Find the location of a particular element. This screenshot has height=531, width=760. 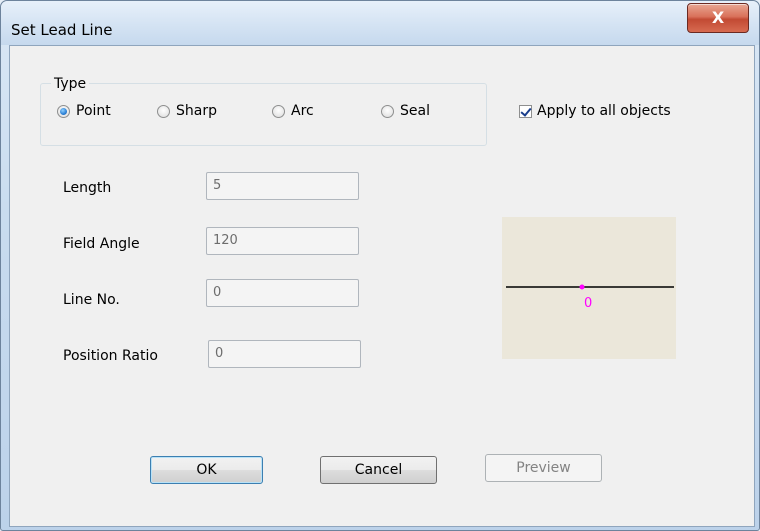

preview-button: Preview is located at coordinates (543, 468).